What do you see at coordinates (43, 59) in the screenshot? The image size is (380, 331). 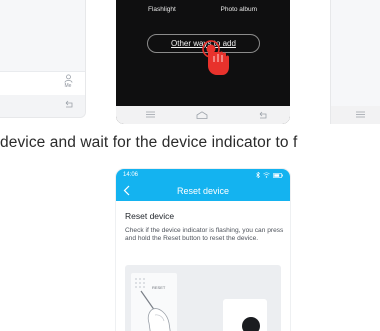 I see `left-phone-screen: Me` at bounding box center [43, 59].